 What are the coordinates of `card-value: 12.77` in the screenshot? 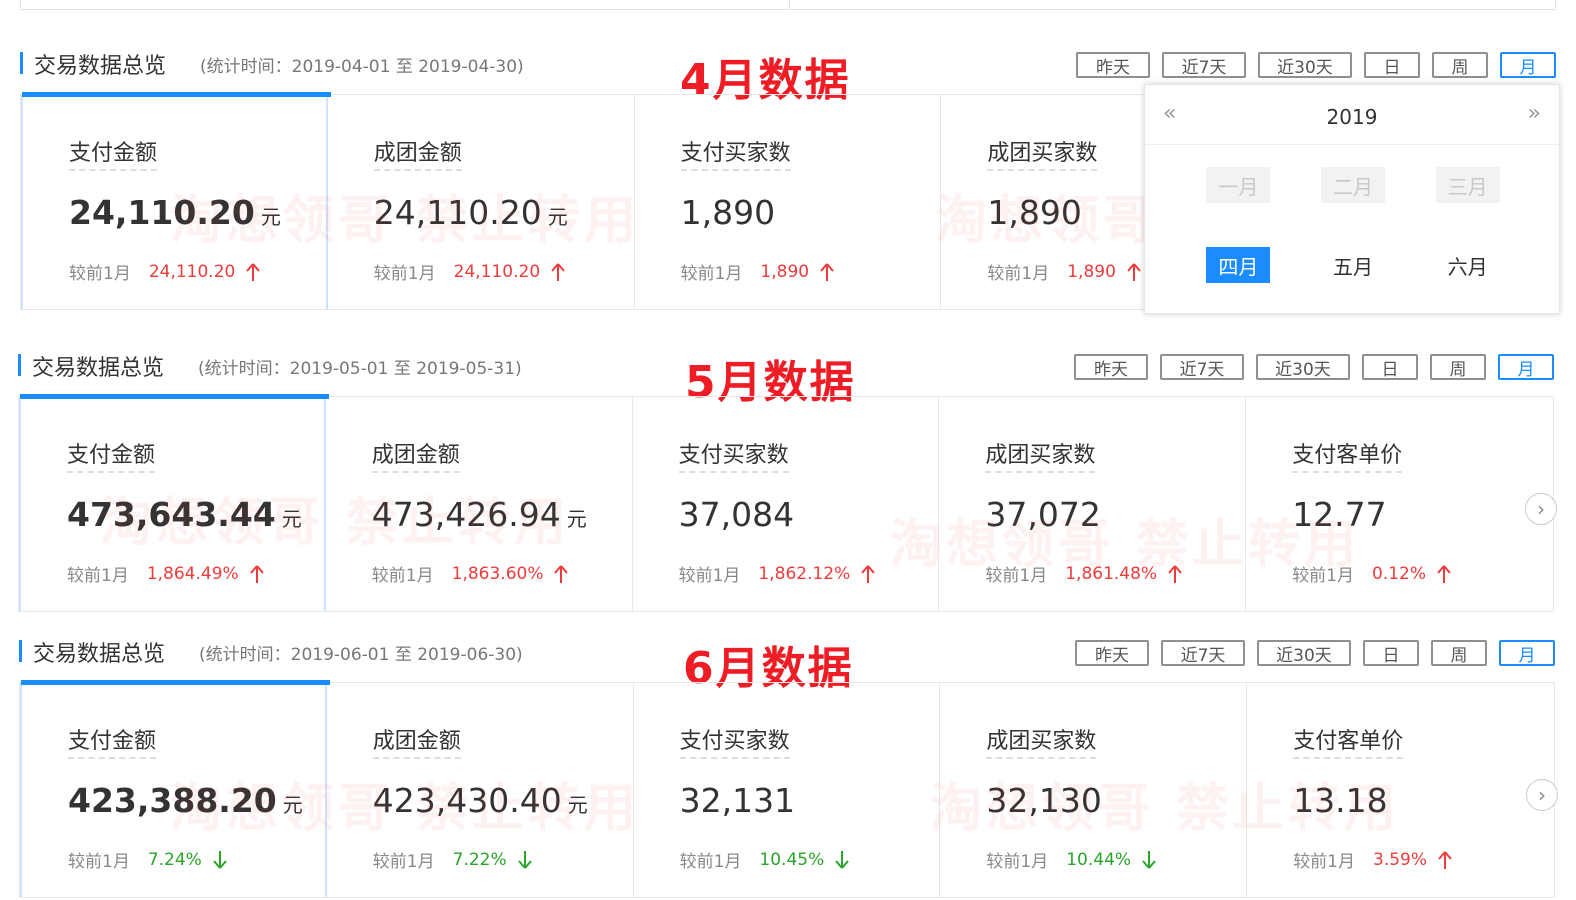 It's located at (1339, 514).